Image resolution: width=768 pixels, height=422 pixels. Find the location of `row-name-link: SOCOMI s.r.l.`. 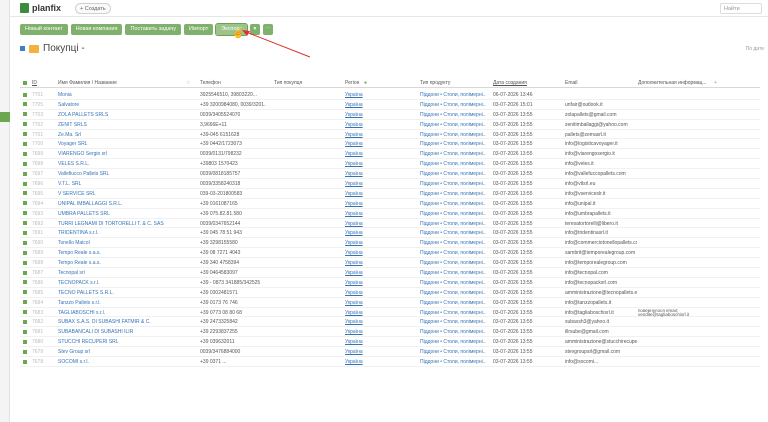

row-name-link: SOCOMI s.r.l. is located at coordinates (125, 362).